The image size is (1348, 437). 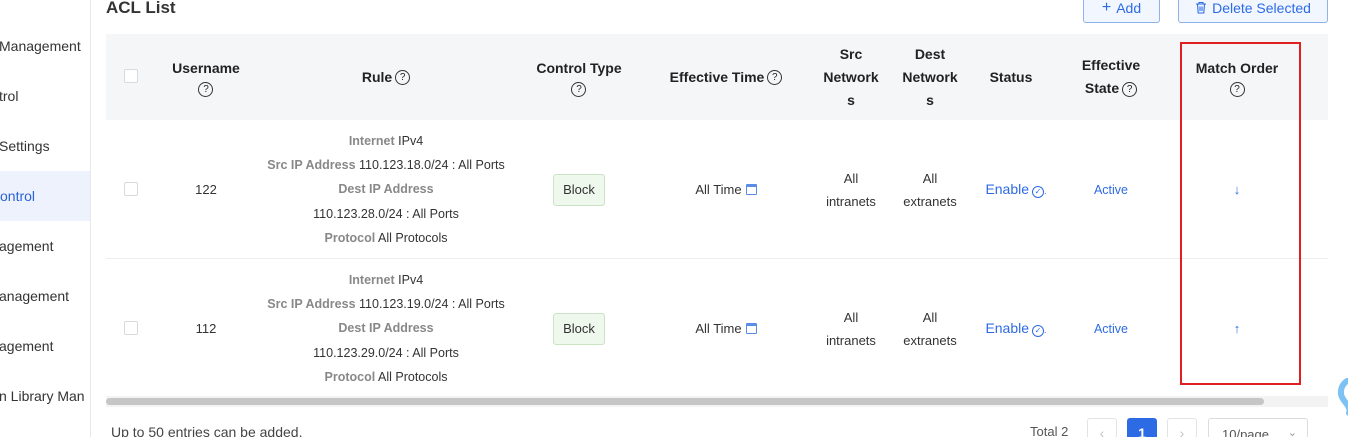 What do you see at coordinates (1142, 427) in the screenshot?
I see `page-1-button: 1` at bounding box center [1142, 427].